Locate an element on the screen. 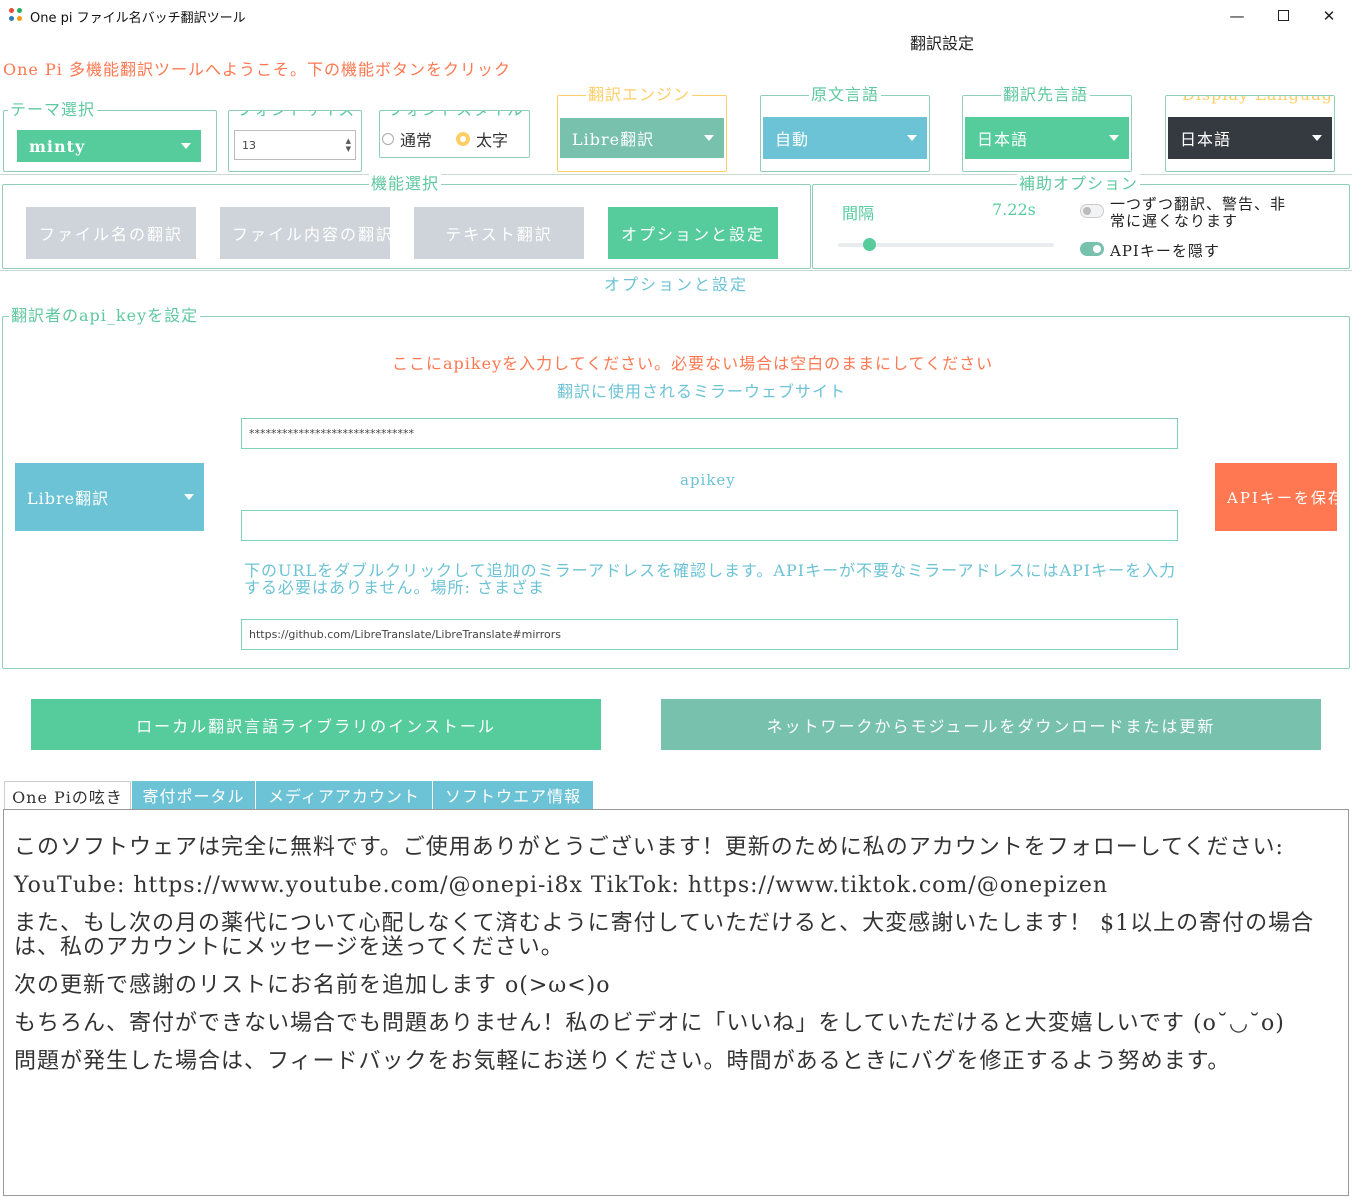 The image size is (1352, 1198). divider is located at coordinates (676, 174).